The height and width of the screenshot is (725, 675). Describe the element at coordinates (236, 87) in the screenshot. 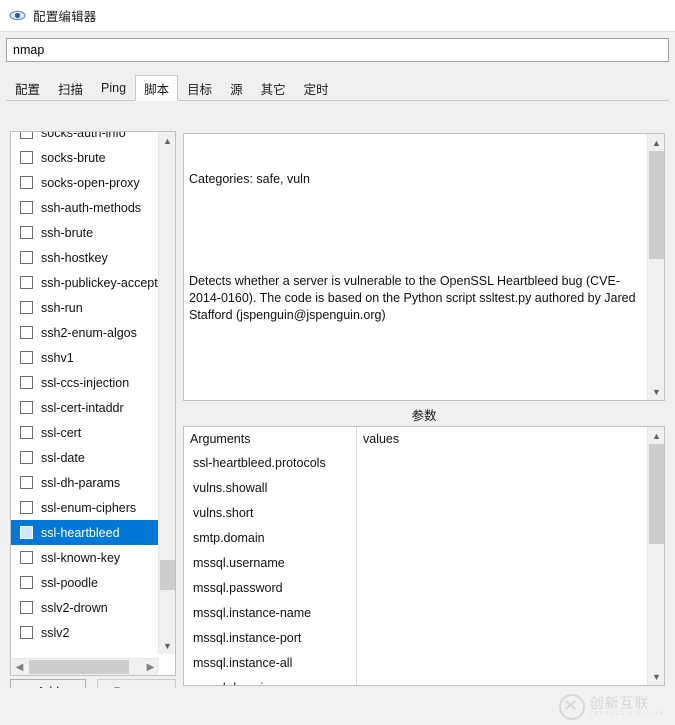

I see `tab-source: 源` at that location.